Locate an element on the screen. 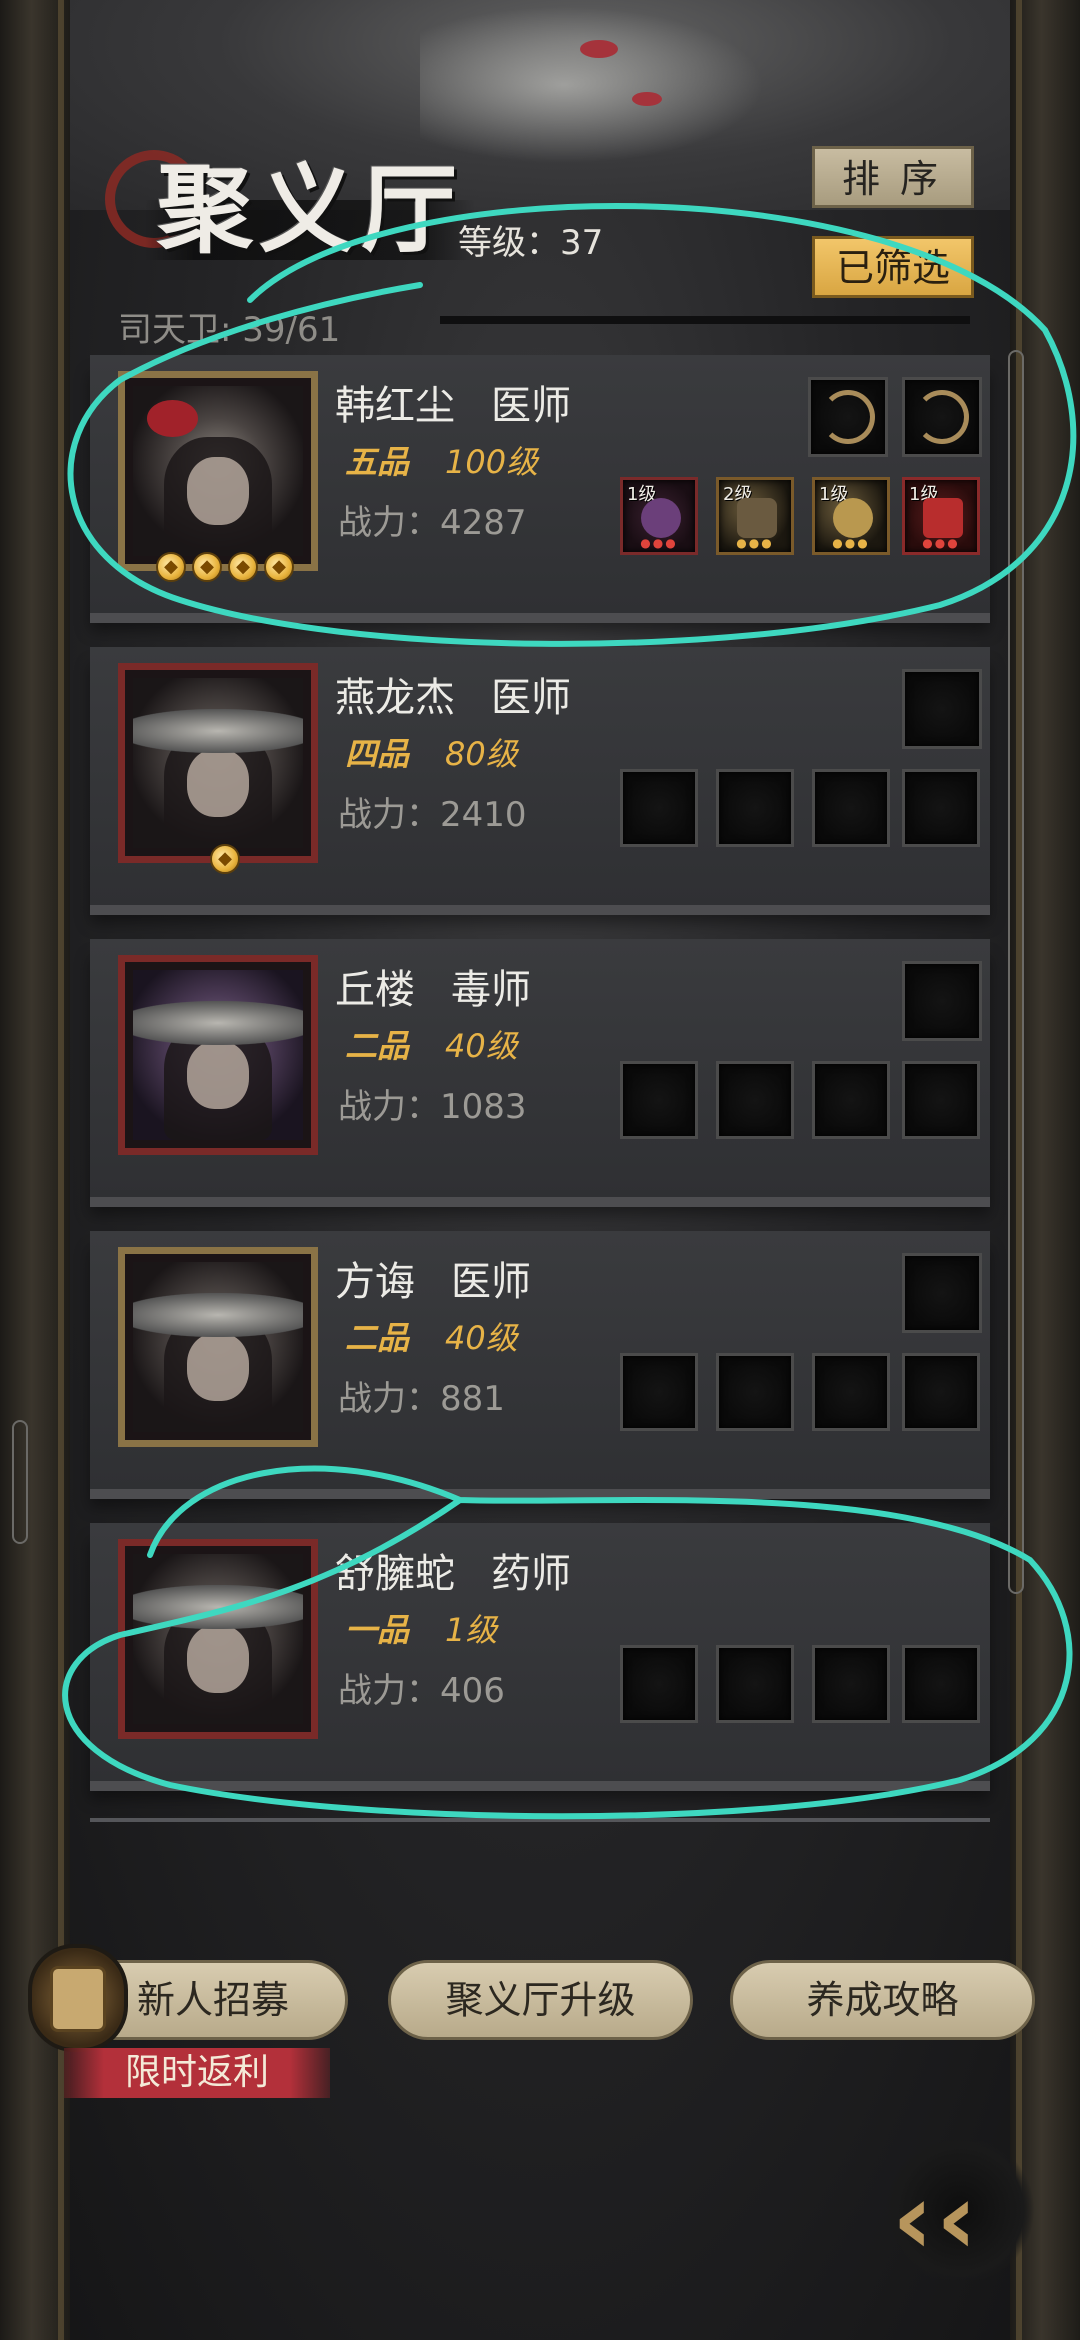 Image resolution: width=1080 pixels, height=2340 pixels. hero-name-line: 丘楼 毒师 is located at coordinates (433, 986).